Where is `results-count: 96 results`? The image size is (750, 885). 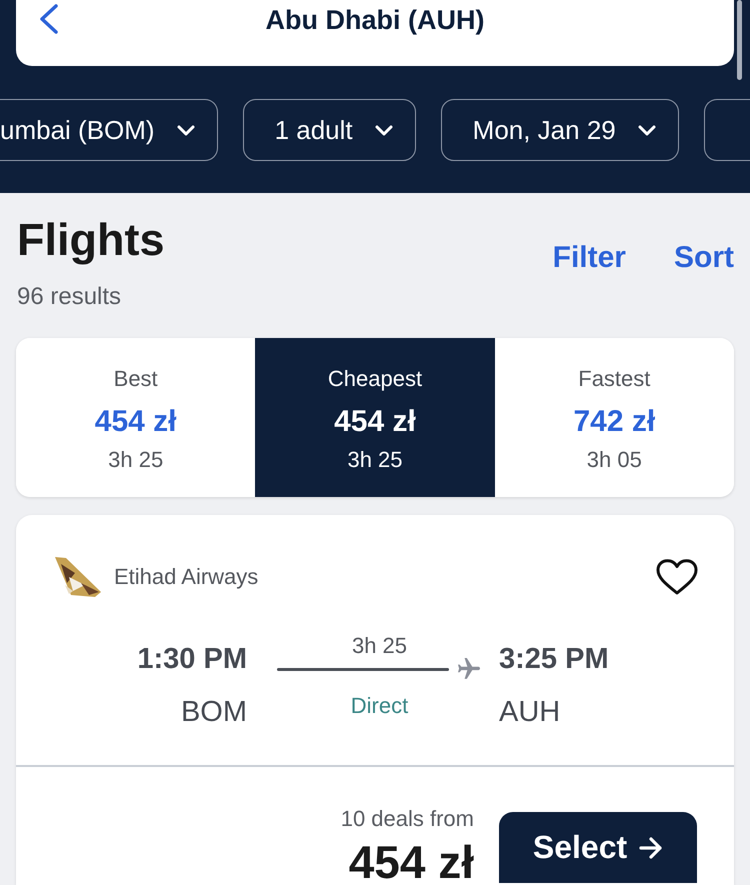 results-count: 96 results is located at coordinates (69, 297).